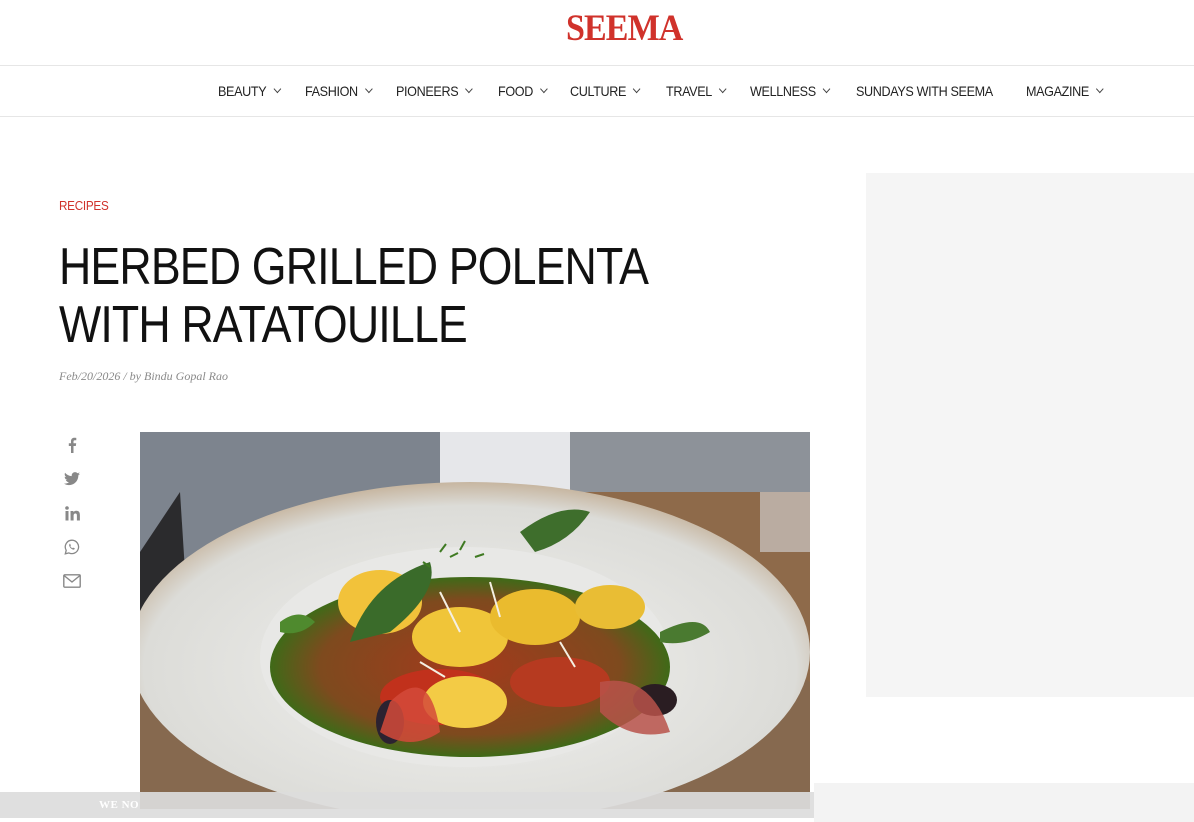 Image resolution: width=1194 pixels, height=822 pixels. What do you see at coordinates (72, 445) in the screenshot?
I see `facebook-icon` at bounding box center [72, 445].